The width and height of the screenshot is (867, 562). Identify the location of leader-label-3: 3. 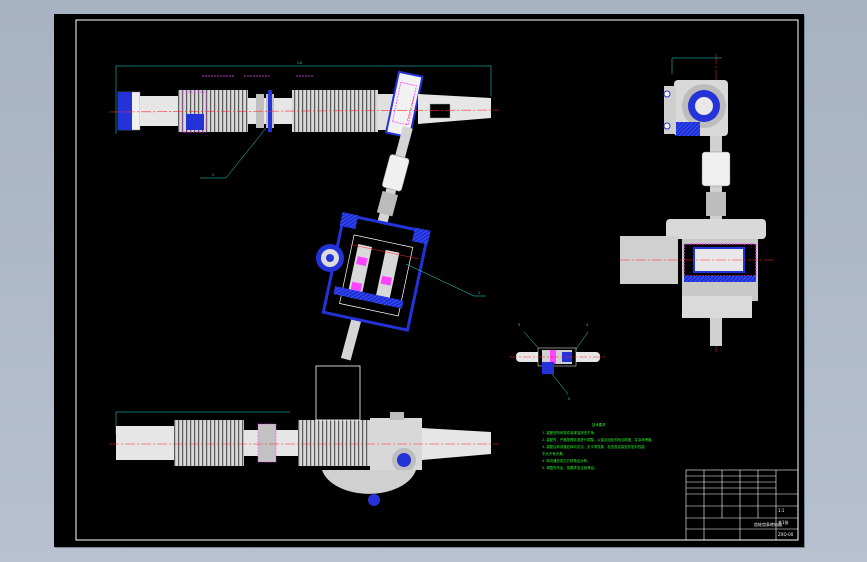
(519, 325).